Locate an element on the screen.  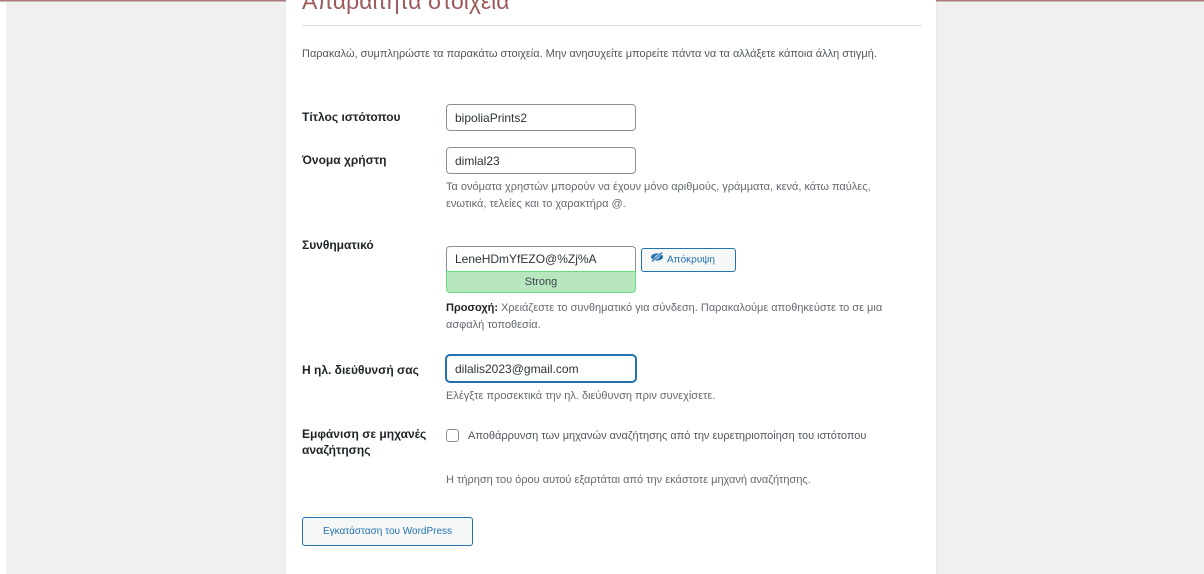
discourage-search-checkbox is located at coordinates (452, 435).